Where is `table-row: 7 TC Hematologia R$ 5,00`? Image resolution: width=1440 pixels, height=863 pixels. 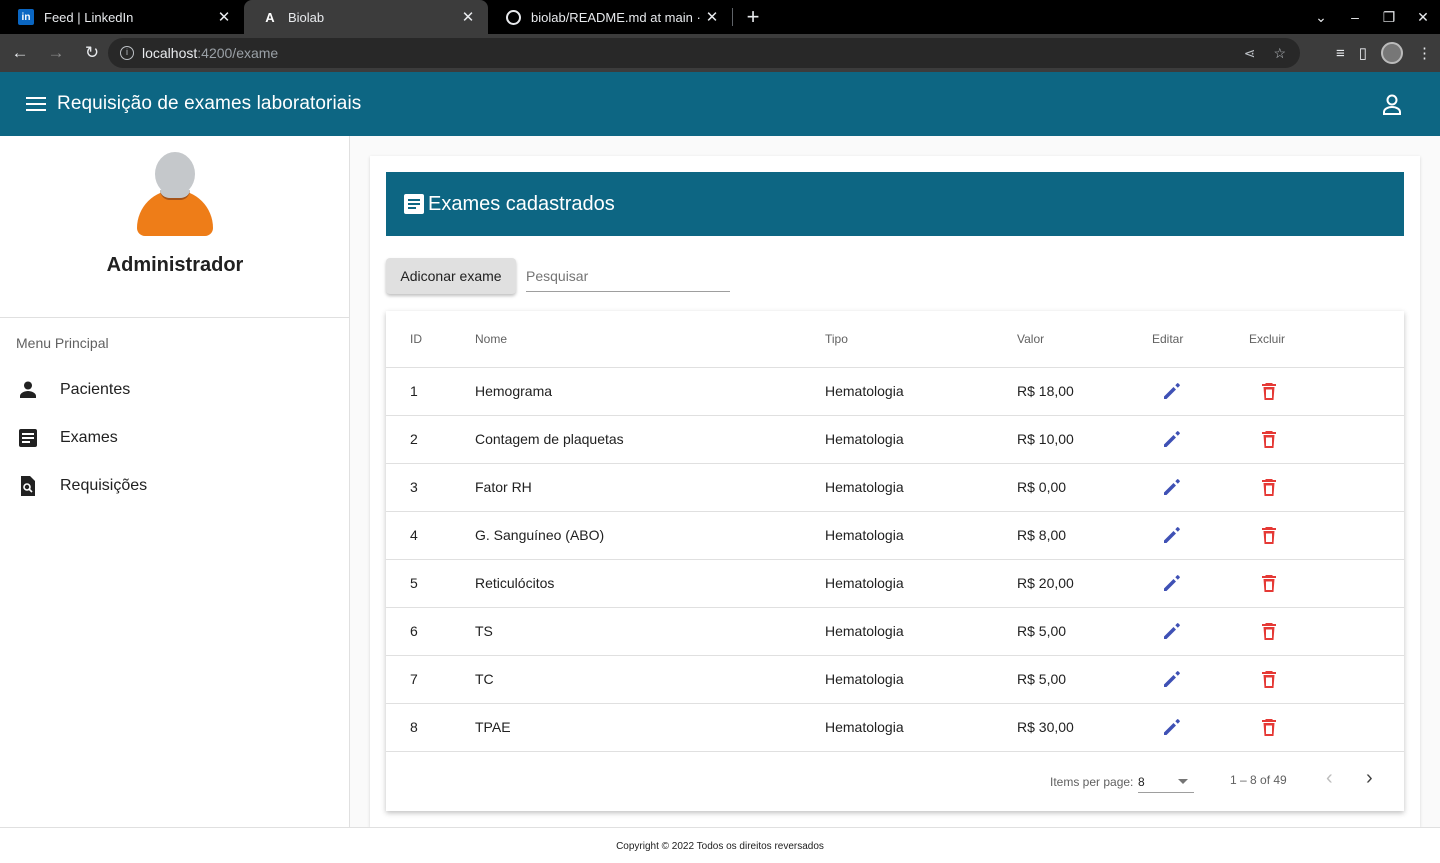 table-row: 7 TC Hematologia R$ 5,00 is located at coordinates (895, 679).